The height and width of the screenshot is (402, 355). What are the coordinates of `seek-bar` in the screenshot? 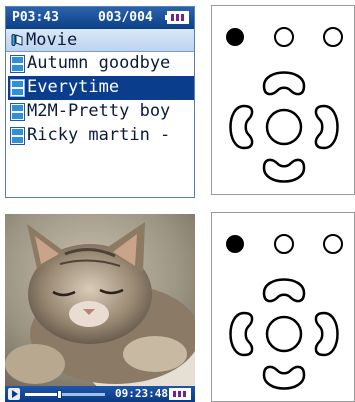 It's located at (65, 394).